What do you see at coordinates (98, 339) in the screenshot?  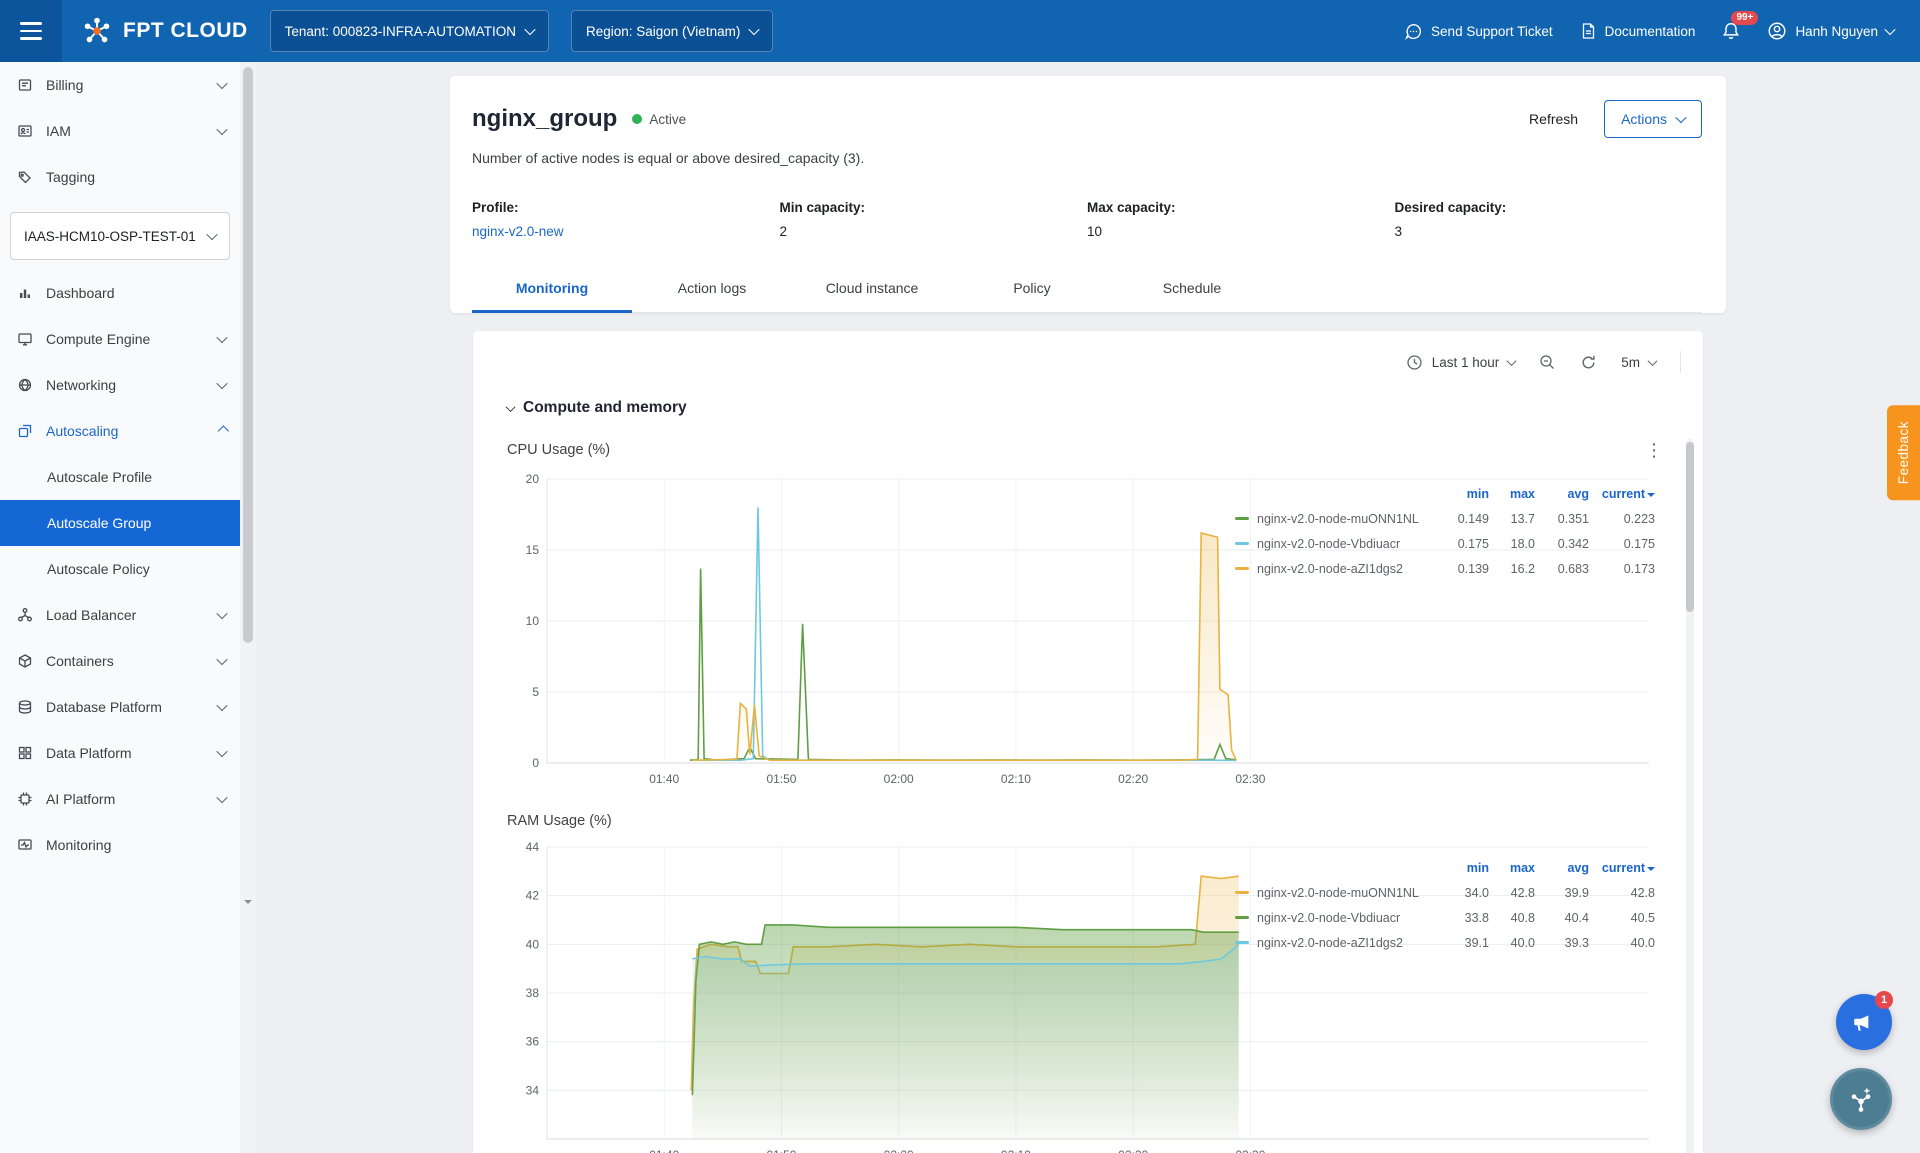 I see `sidebar-item-label: Compute Engine` at bounding box center [98, 339].